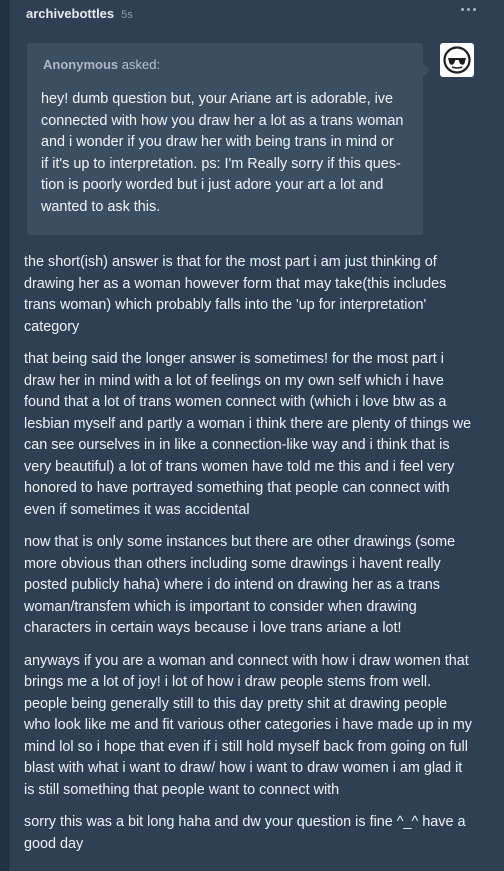  What do you see at coordinates (137, 509) in the screenshot?
I see `answer-line: even if sometimes it was accidental` at bounding box center [137, 509].